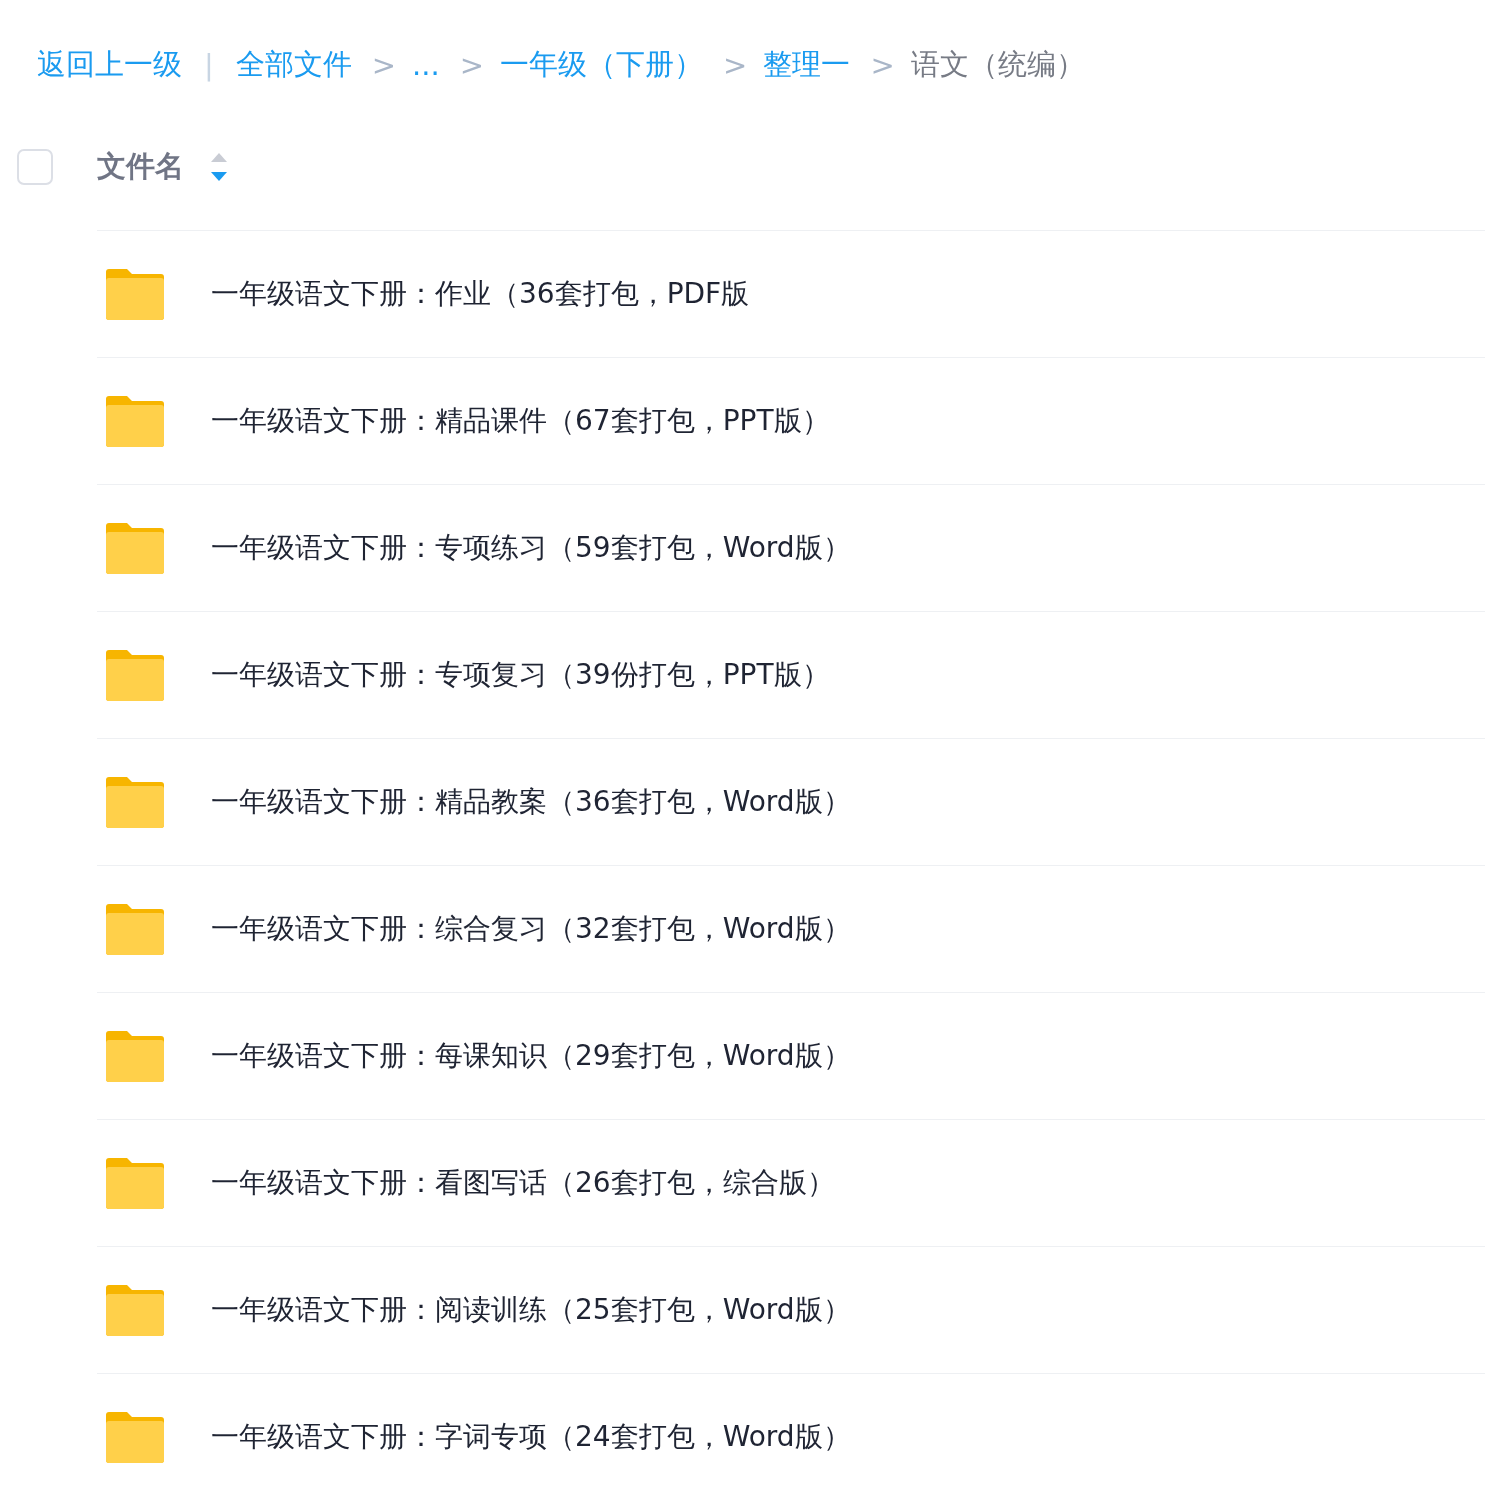 The height and width of the screenshot is (1509, 1485). Describe the element at coordinates (219, 167) in the screenshot. I see `sort-icon` at that location.